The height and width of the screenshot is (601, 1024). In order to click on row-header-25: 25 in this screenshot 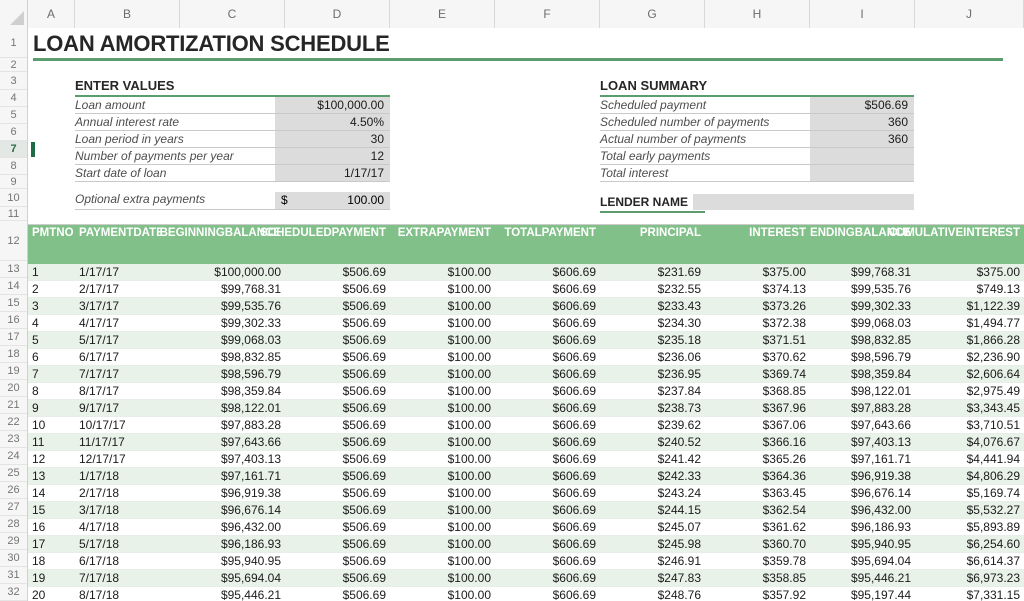, I will do `click(13, 473)`.